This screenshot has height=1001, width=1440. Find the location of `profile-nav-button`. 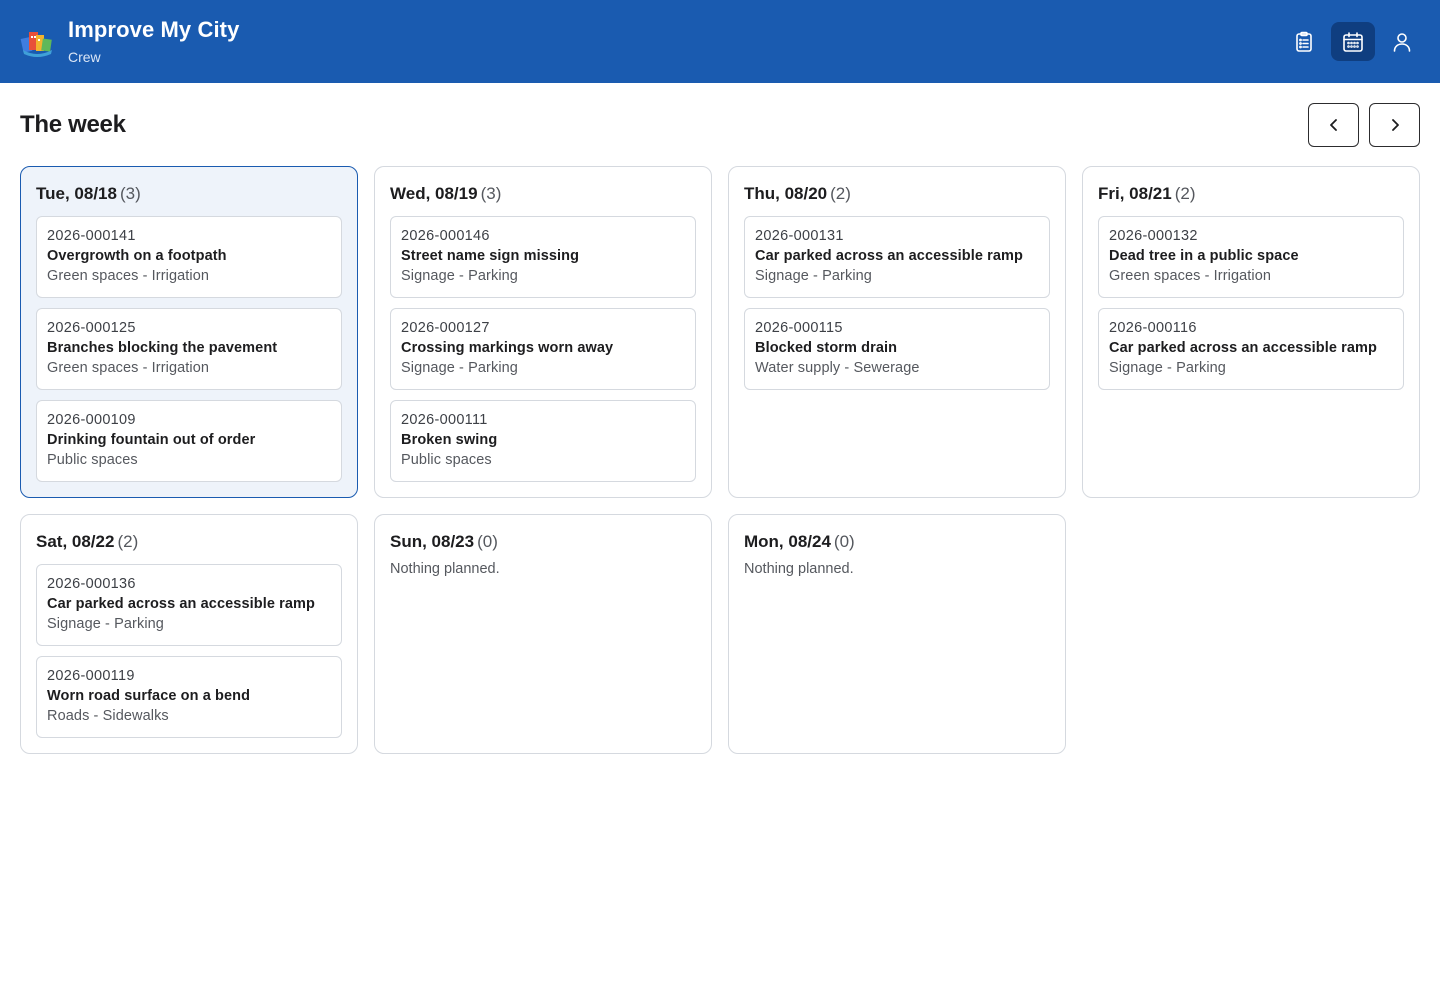

profile-nav-button is located at coordinates (1402, 41).